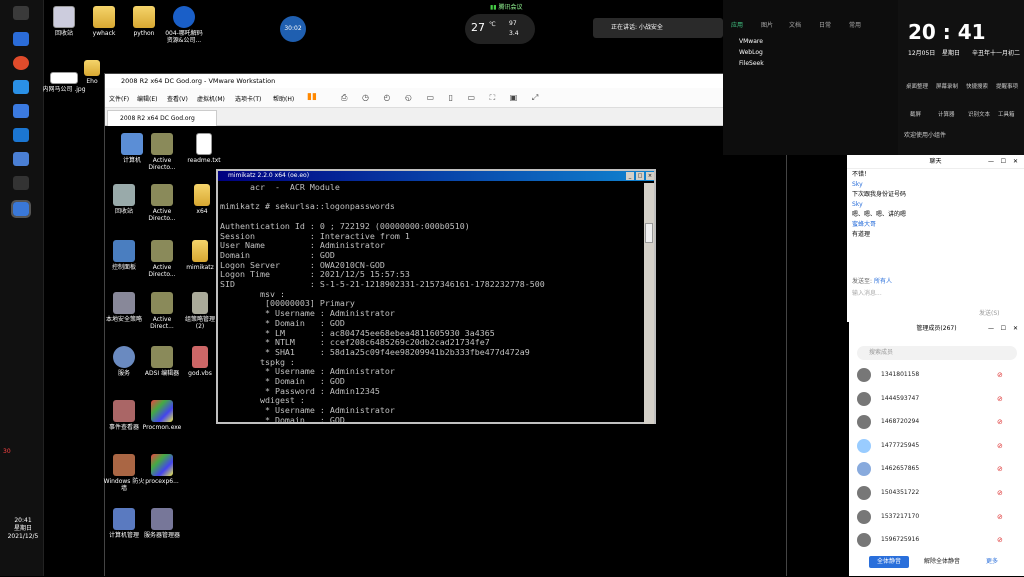  Describe the element at coordinates (162, 361) in the screenshot. I see `guest-icon-adsi: ADSI 编辑器` at that location.